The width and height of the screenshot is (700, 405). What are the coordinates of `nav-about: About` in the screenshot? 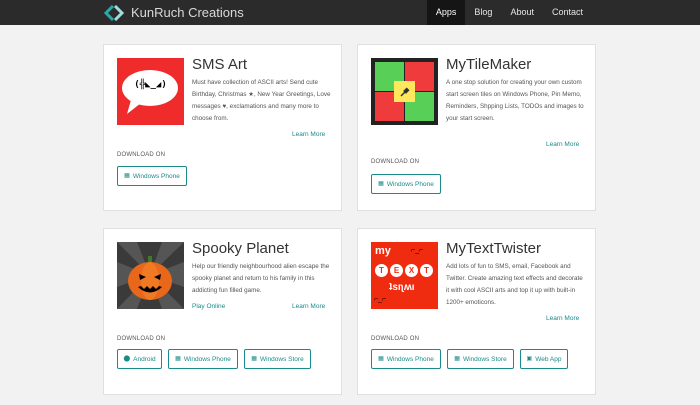 It's located at (522, 12).